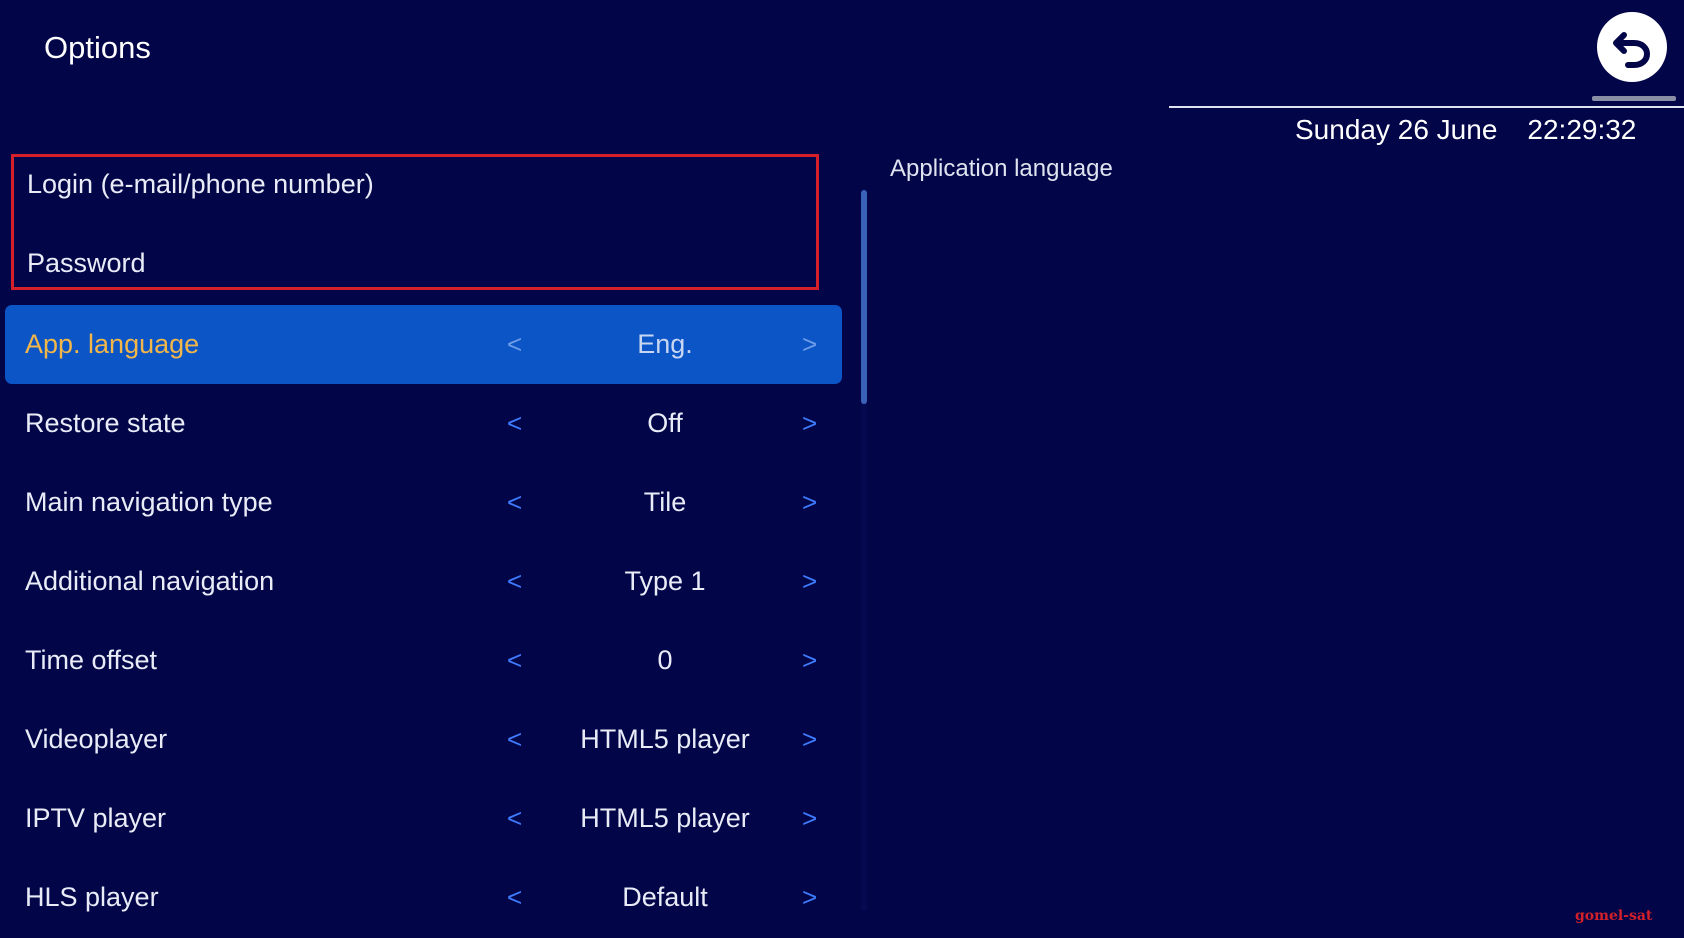 This screenshot has height=938, width=1684. Describe the element at coordinates (200, 184) in the screenshot. I see `login-field: Login (e-mail/phone number)` at that location.